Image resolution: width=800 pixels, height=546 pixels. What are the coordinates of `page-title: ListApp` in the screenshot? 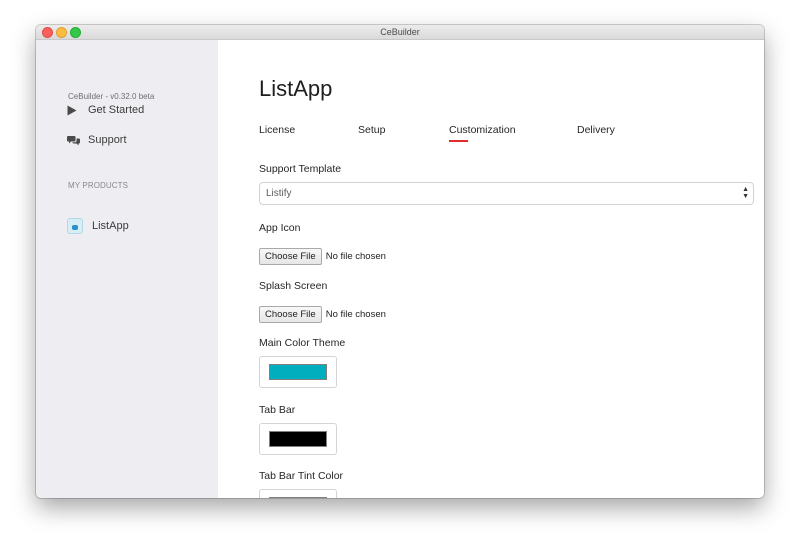 It's located at (296, 88).